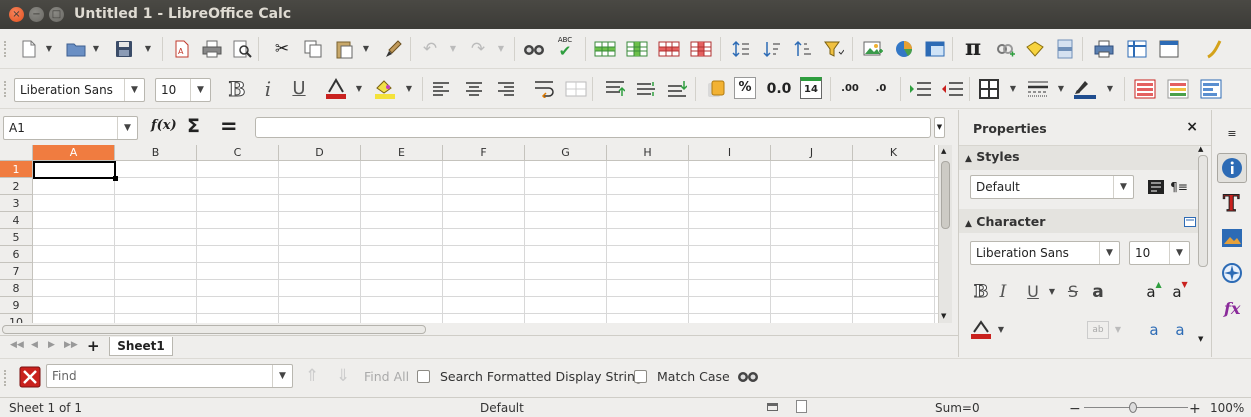 This screenshot has height=417, width=1251. Describe the element at coordinates (268, 89) in the screenshot. I see `italic-button: i` at that location.